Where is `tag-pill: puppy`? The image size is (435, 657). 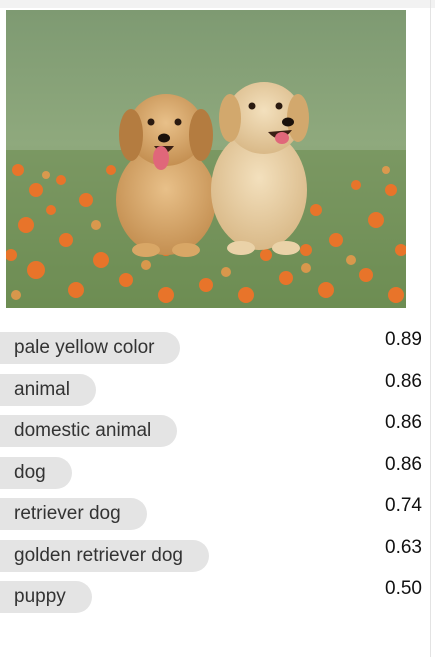 tag-pill: puppy is located at coordinates (46, 597).